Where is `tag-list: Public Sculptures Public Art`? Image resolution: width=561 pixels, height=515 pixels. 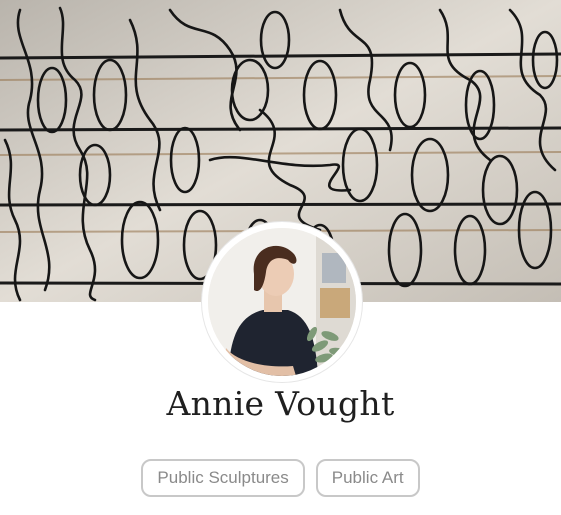 tag-list: Public Sculptures Public Art is located at coordinates (280, 478).